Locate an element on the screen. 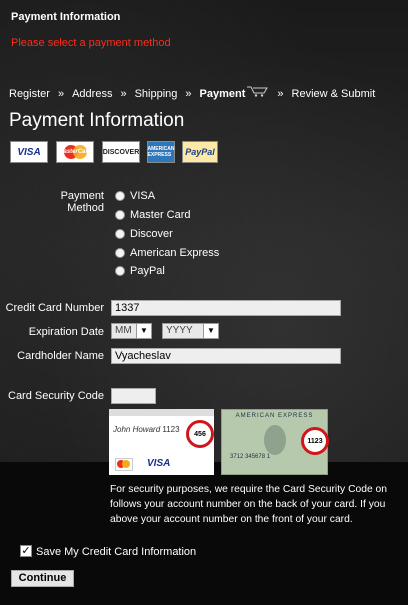 Image resolution: width=408 pixels, height=605 pixels. cc-number-label: Credit Card Number is located at coordinates (54, 308).